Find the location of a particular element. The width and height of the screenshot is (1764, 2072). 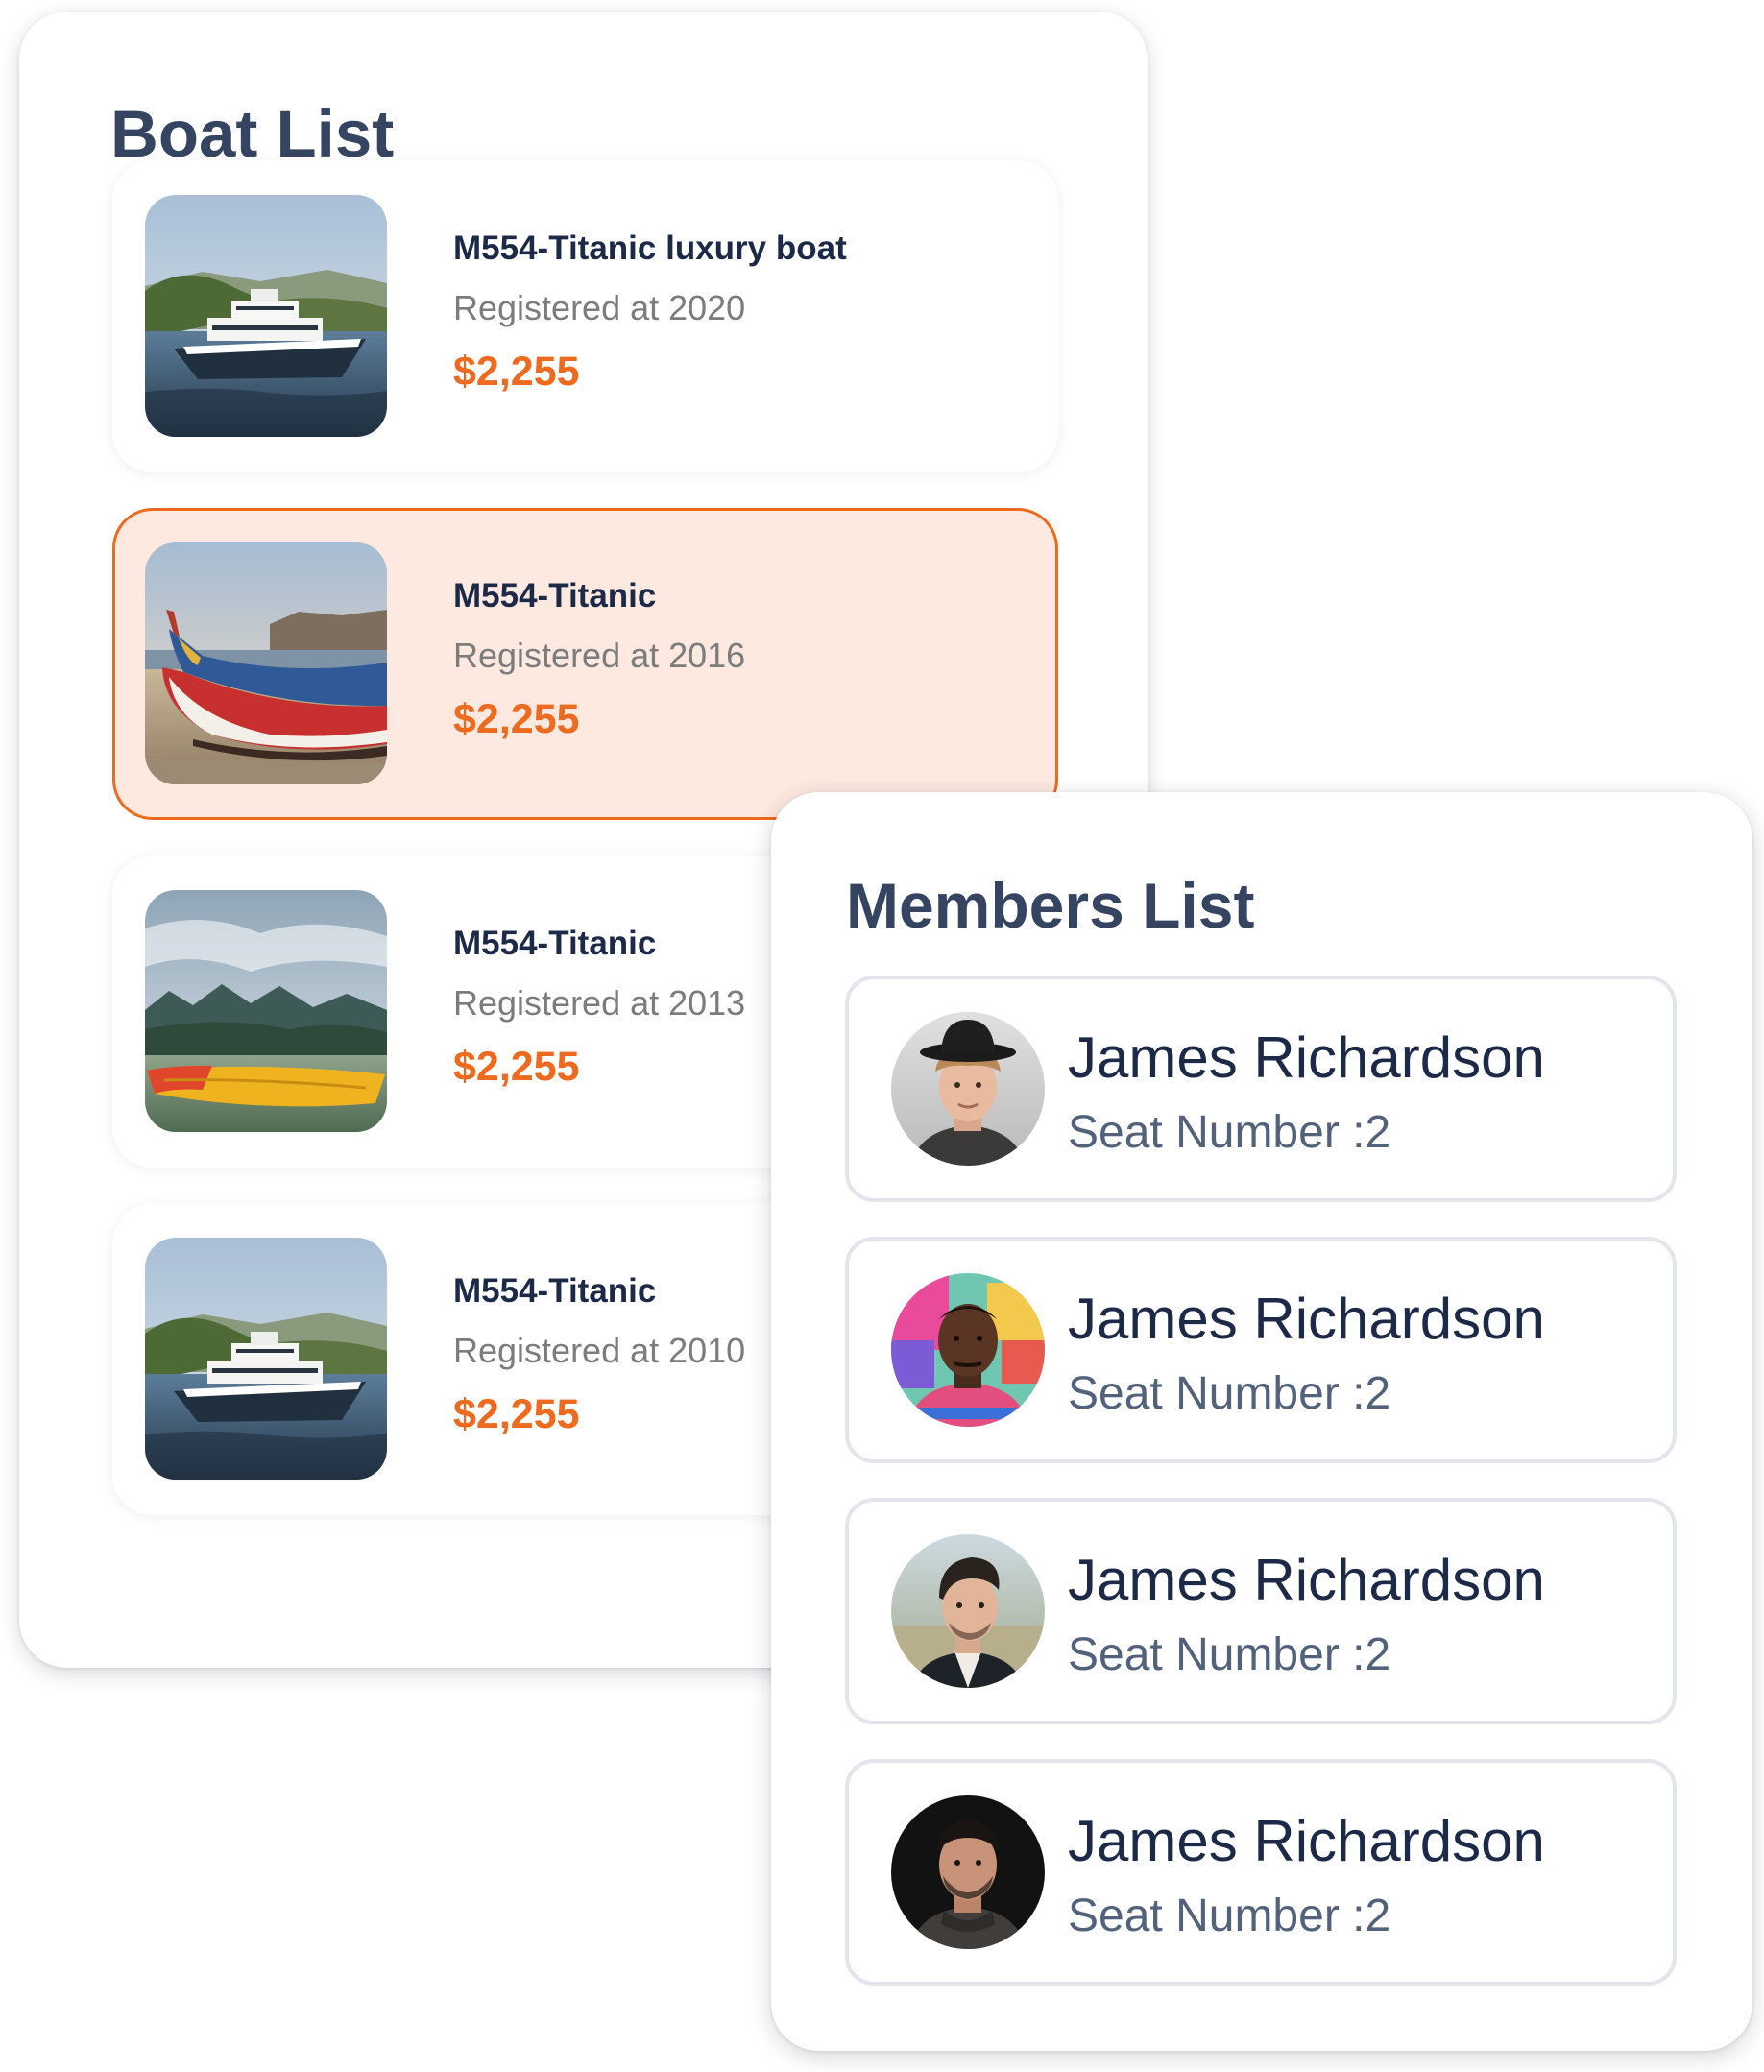

boat-registered: Registered at 2016 is located at coordinates (599, 655).